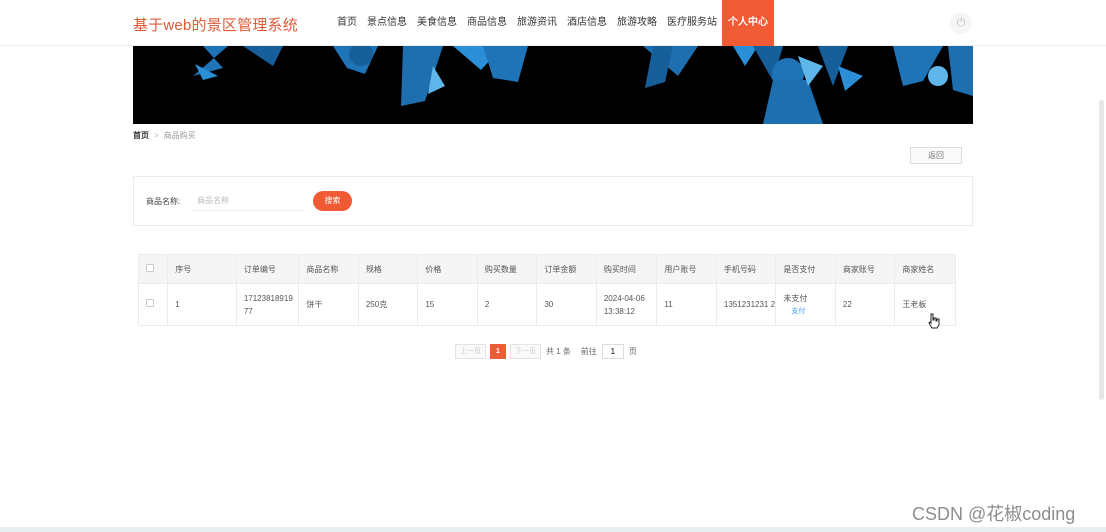  Describe the element at coordinates (865, 269) in the screenshot. I see `col-header-merchant-account: 商家账号` at that location.